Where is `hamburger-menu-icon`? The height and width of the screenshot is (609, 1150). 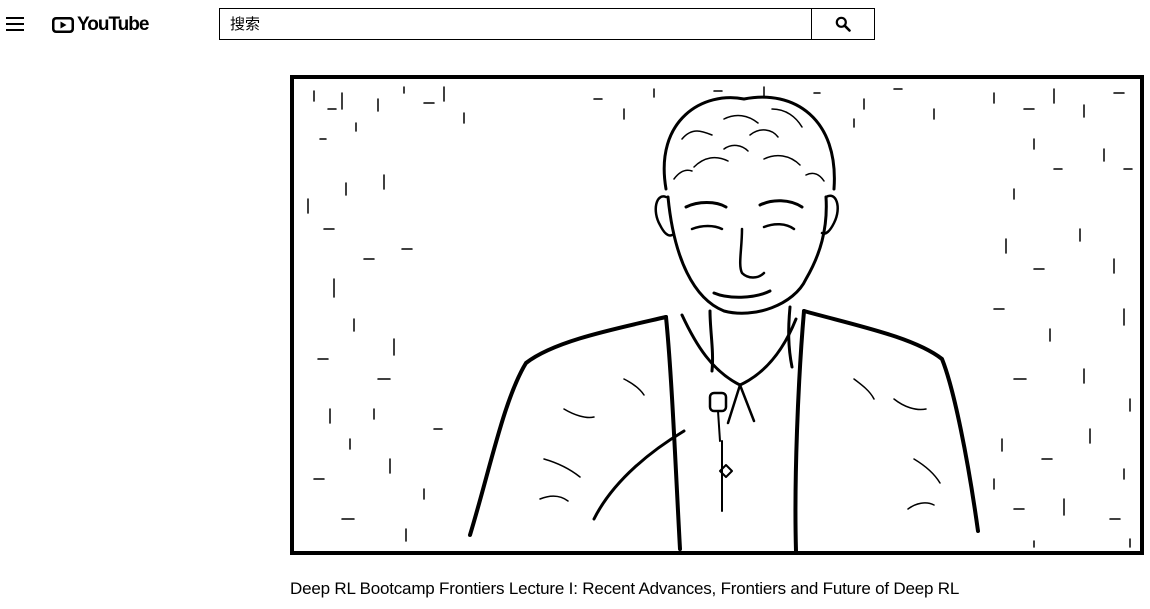
hamburger-menu-icon is located at coordinates (15, 18).